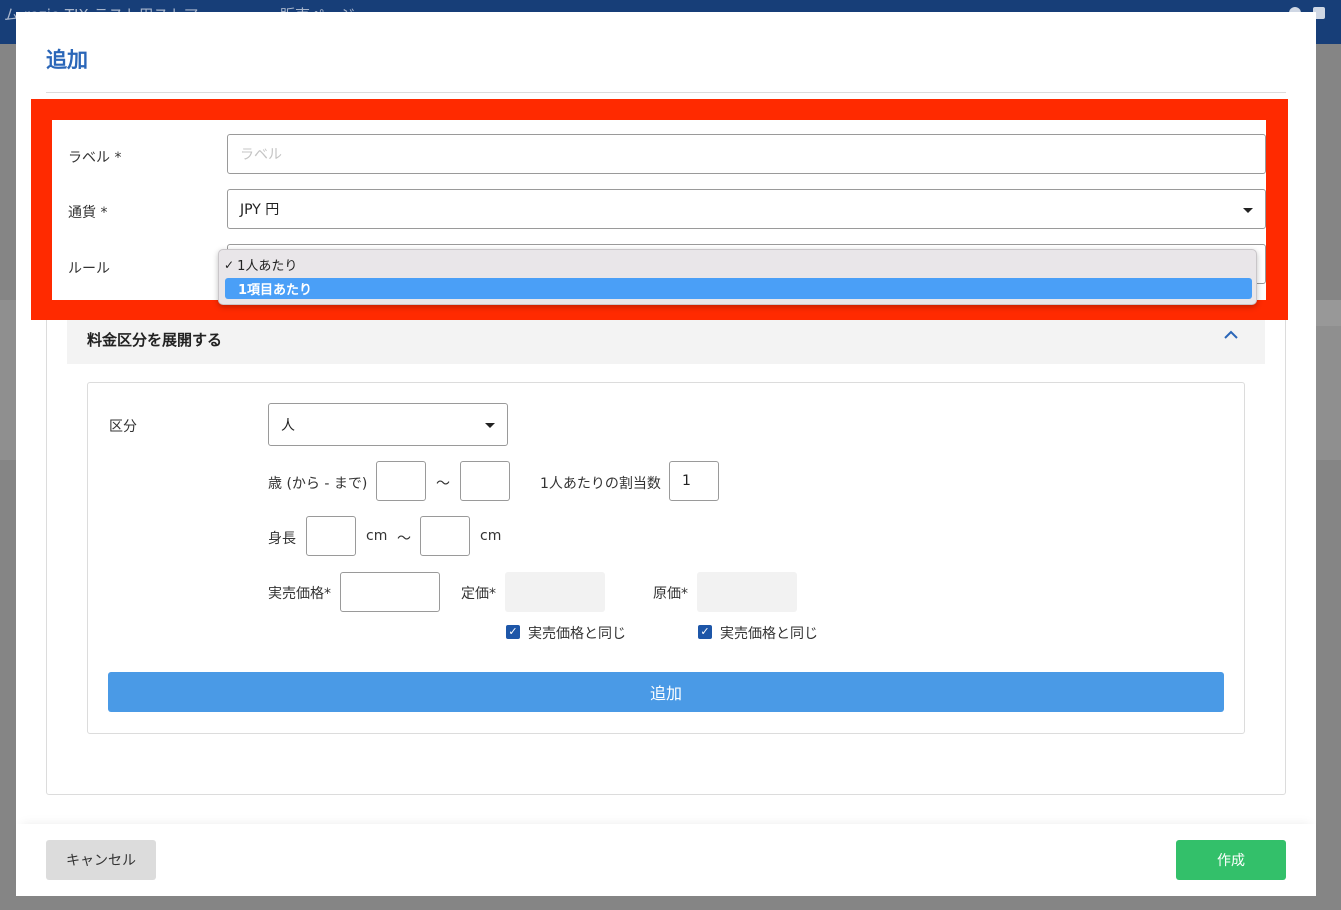 The height and width of the screenshot is (910, 1341). What do you see at coordinates (445, 536) in the screenshot?
I see `height-to-input` at bounding box center [445, 536].